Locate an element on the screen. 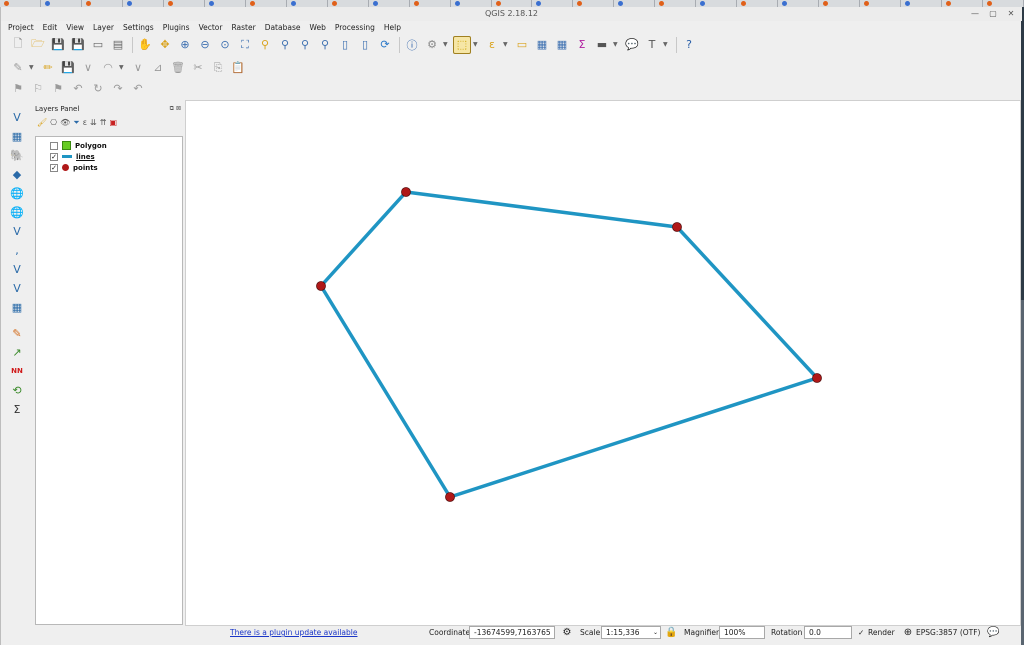 Image resolution: width=1024 pixels, height=645 pixels. menu-processing: Processing is located at coordinates (355, 27).